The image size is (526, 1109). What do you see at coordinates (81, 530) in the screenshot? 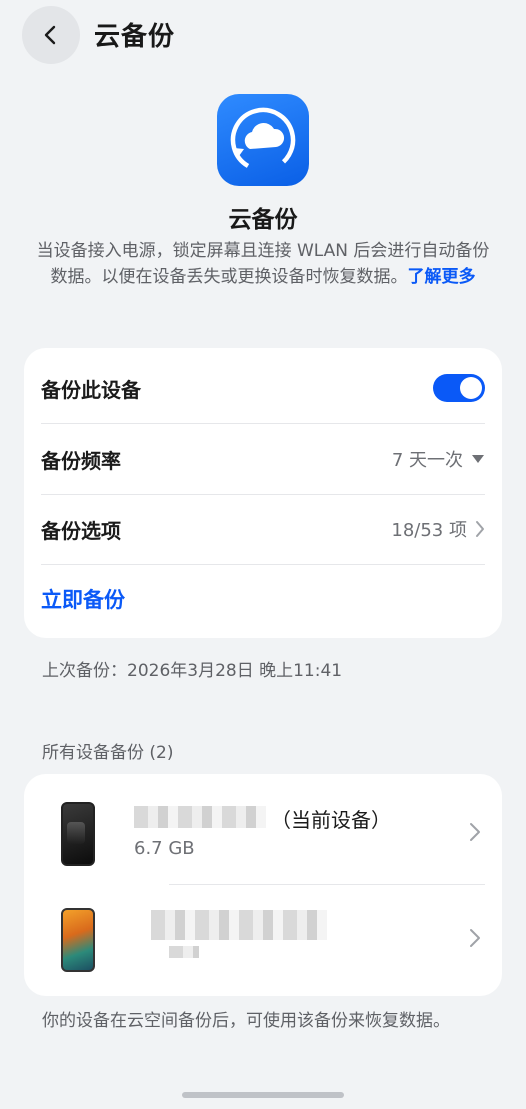
I see `backup-options-label: 备份选项` at bounding box center [81, 530].